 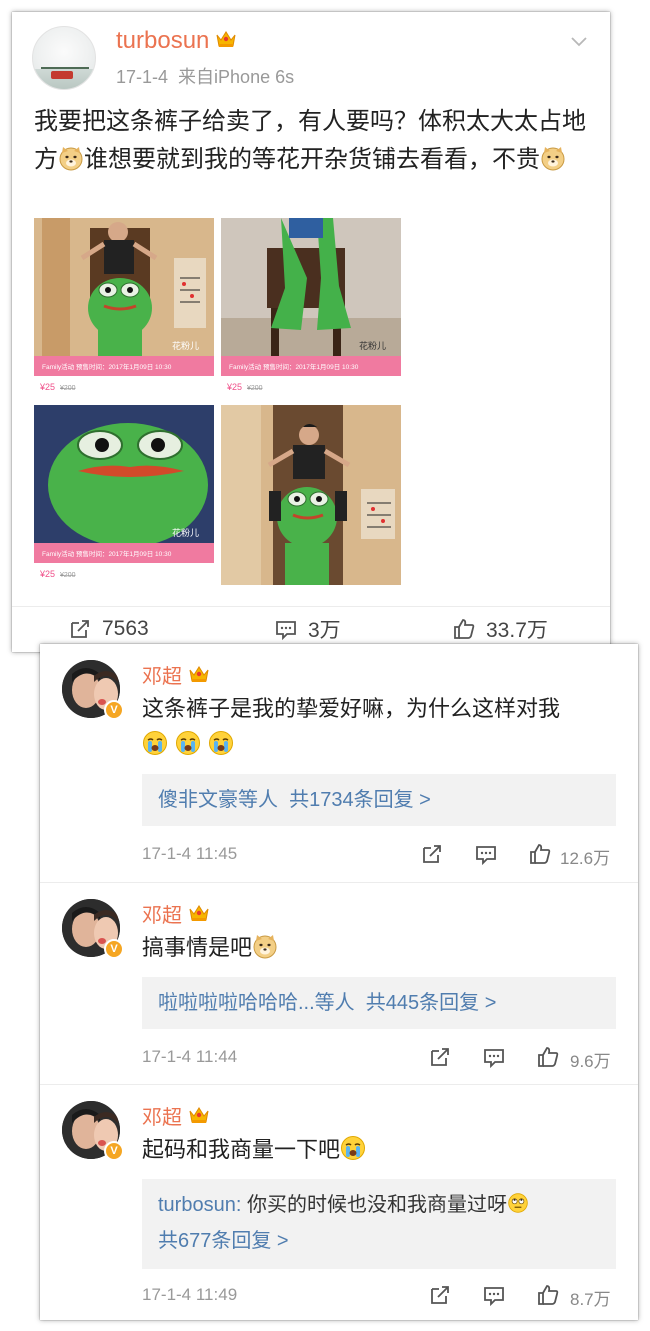 I want to click on reply-summary: 啦啦啦啦哈哈哈...等人 共445条回复 >, so click(x=379, y=1003).